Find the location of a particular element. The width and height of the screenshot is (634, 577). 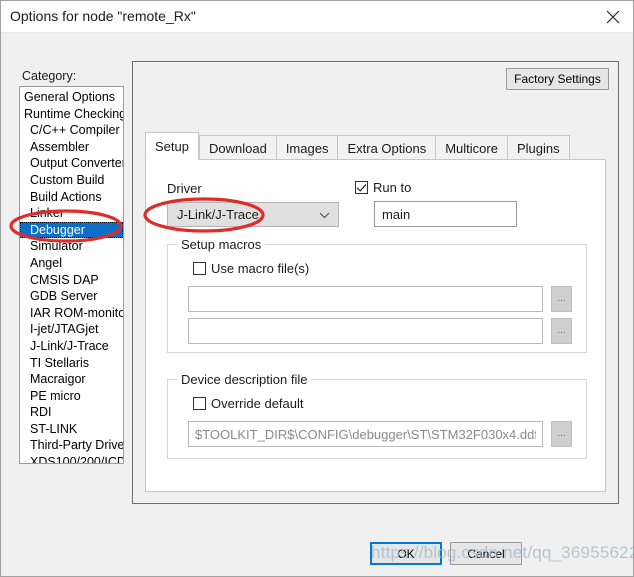

category-item-general-options: General Options is located at coordinates (71, 97).